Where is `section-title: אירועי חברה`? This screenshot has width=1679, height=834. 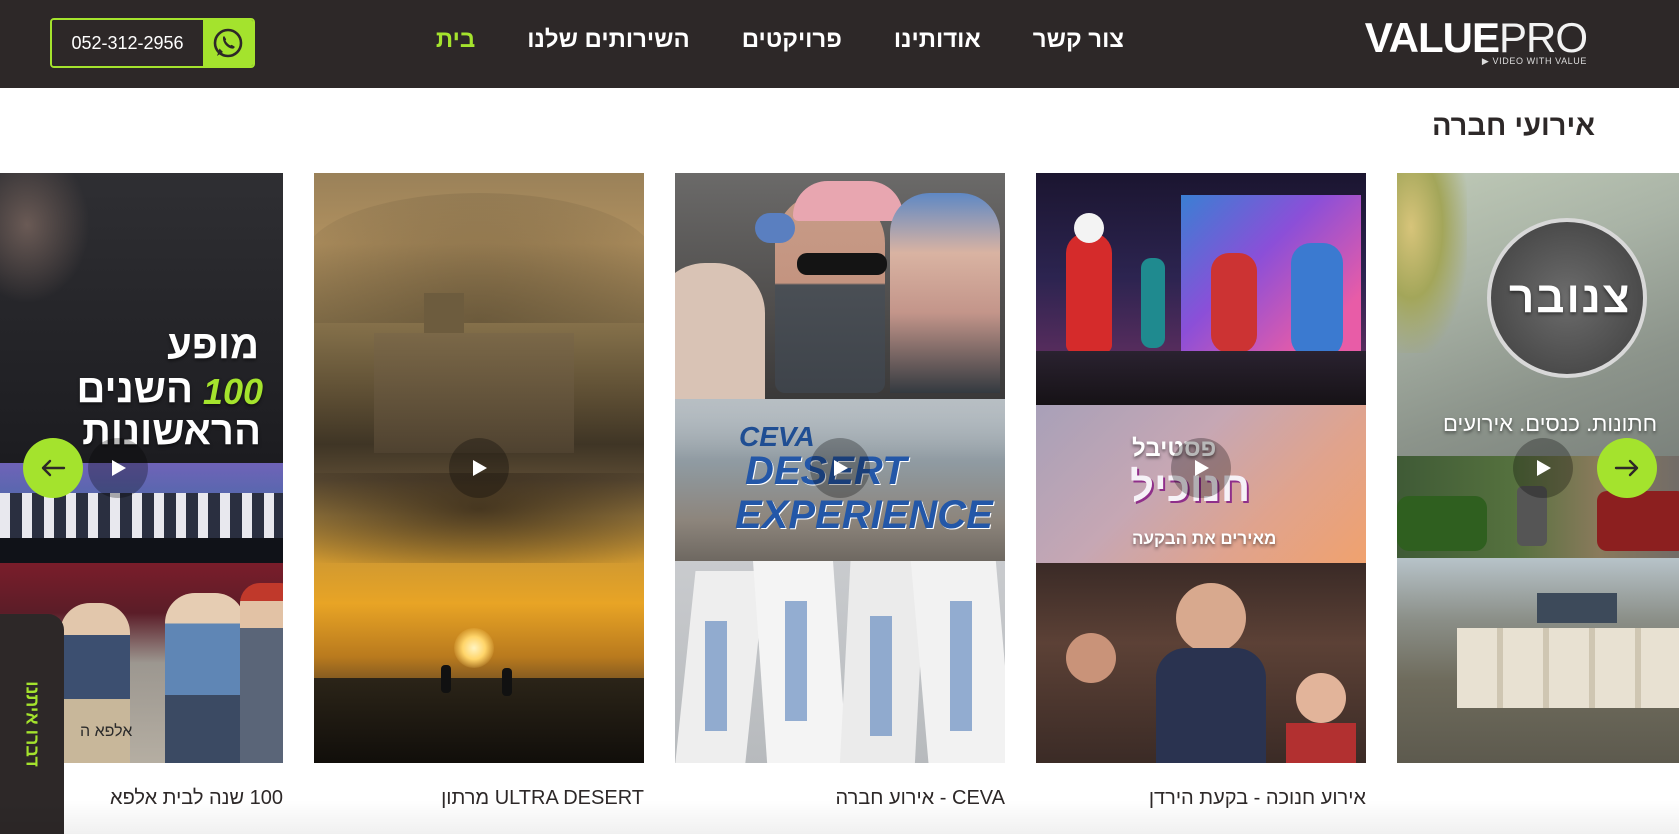 section-title: אירועי חברה is located at coordinates (1513, 126).